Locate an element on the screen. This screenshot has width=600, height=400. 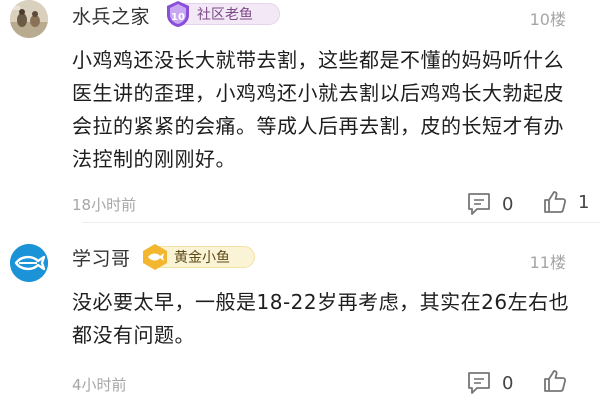
floor-number: 11楼 is located at coordinates (547, 262).